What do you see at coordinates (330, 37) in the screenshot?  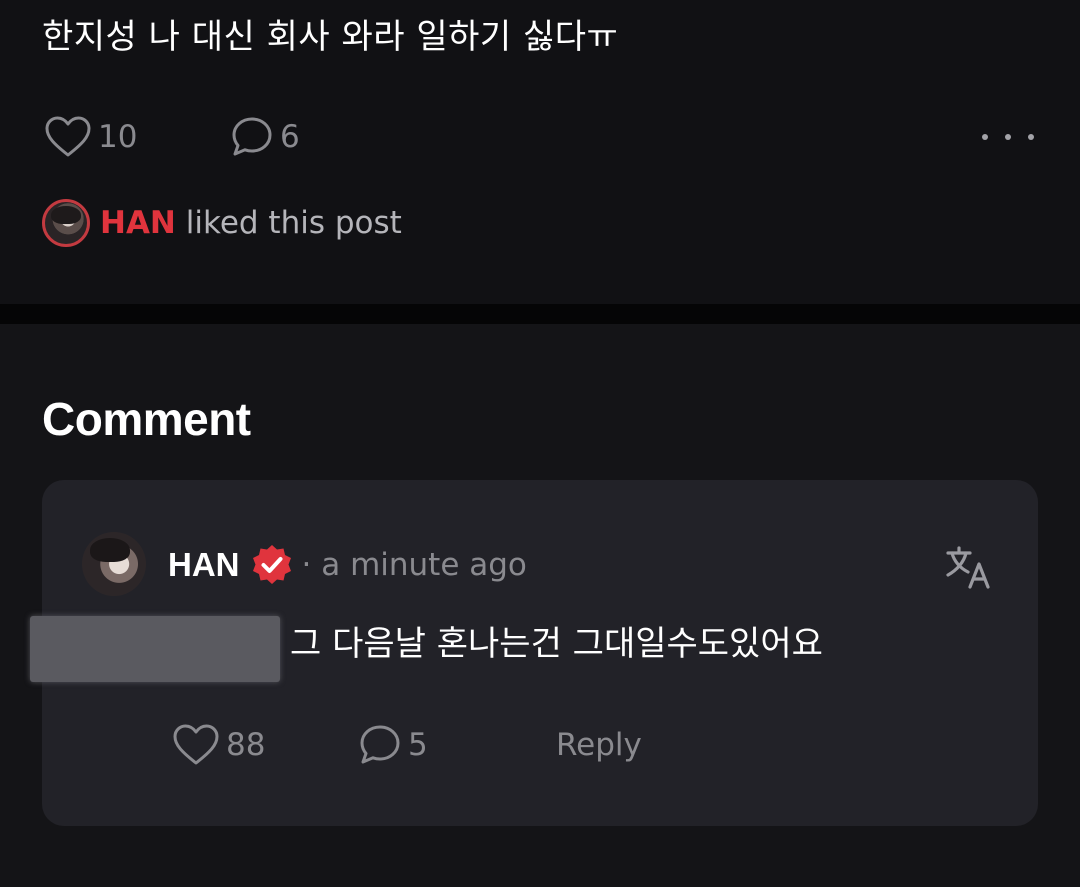 I see `post-text: 한지성 나 대신 회사 와라 일하기 싫다ㅠ` at bounding box center [330, 37].